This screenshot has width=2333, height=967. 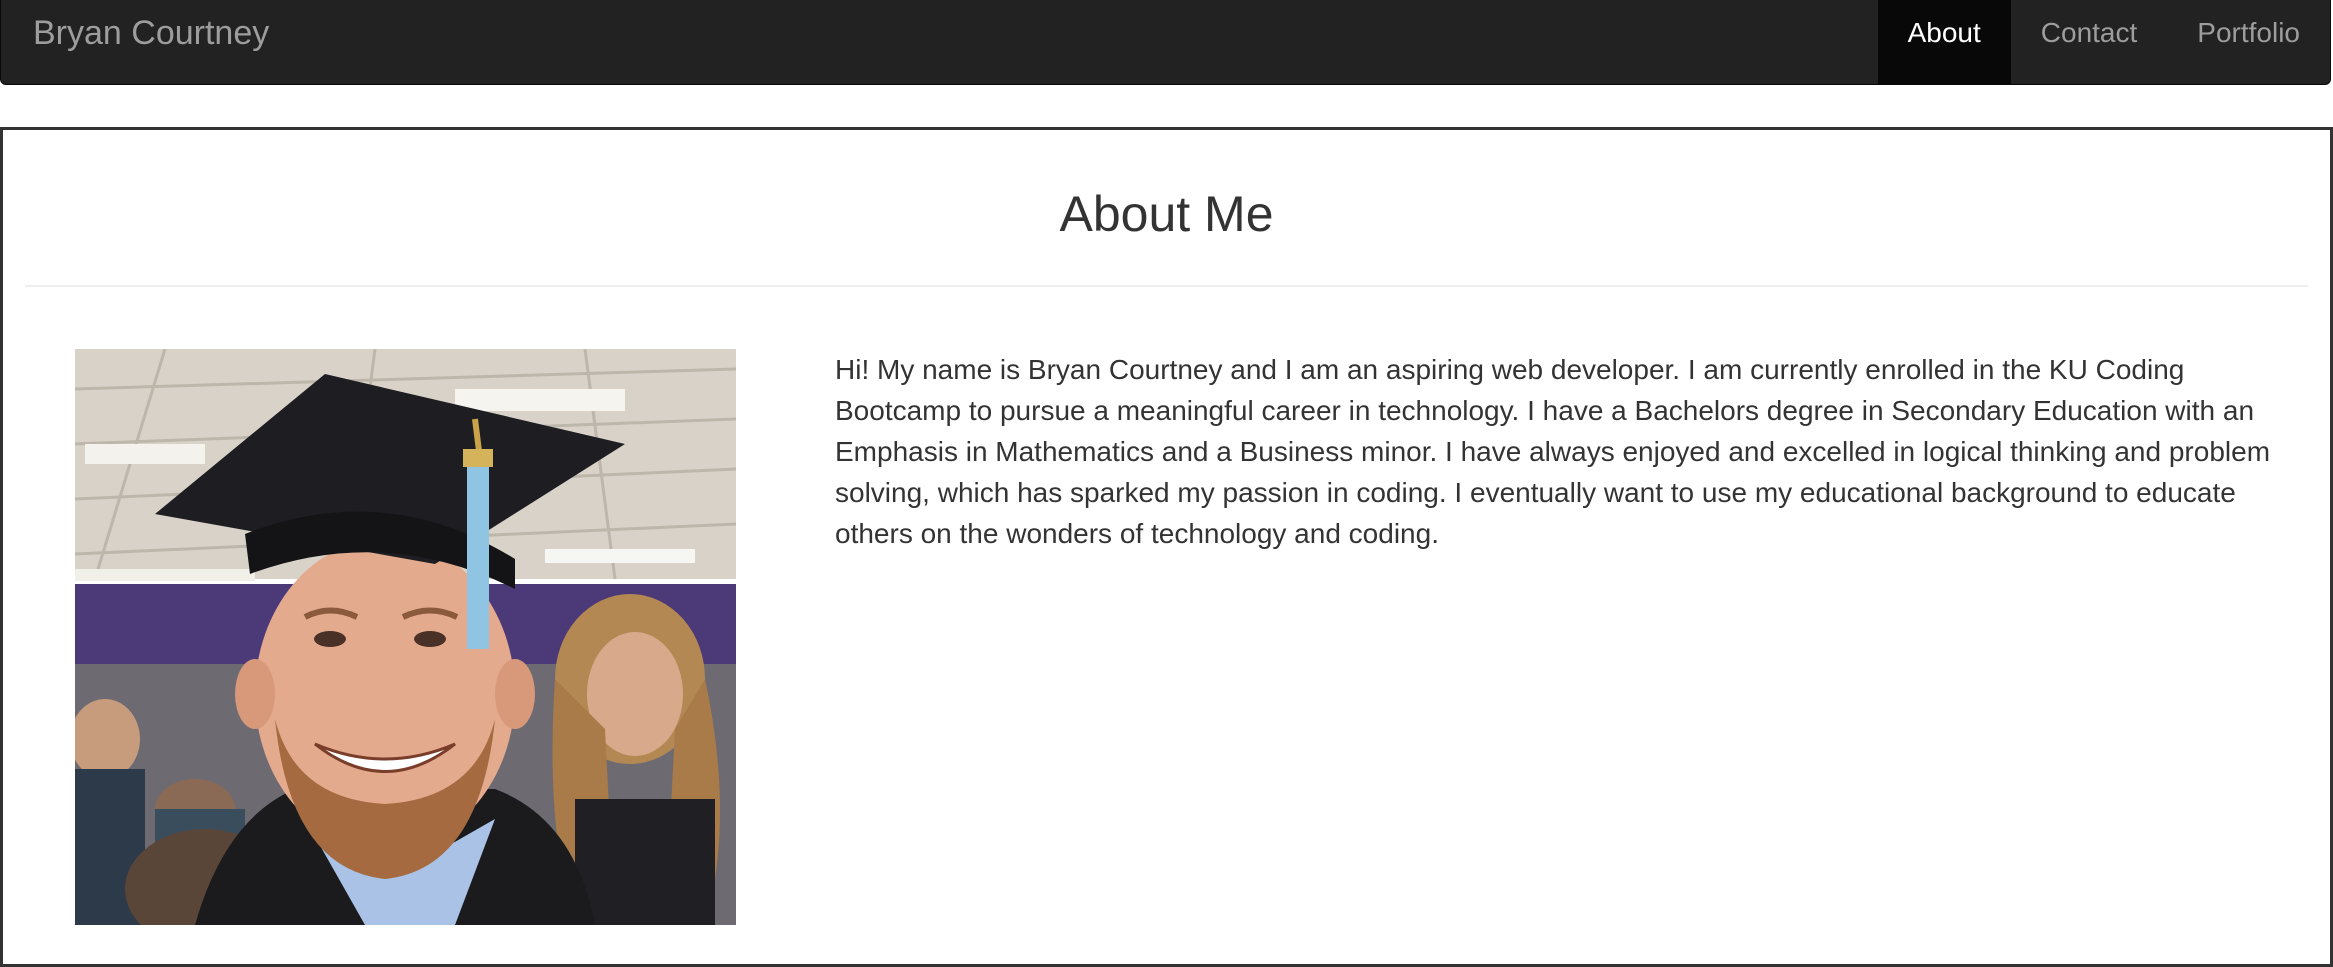 I want to click on nav-item-about: About, so click(x=1944, y=42).